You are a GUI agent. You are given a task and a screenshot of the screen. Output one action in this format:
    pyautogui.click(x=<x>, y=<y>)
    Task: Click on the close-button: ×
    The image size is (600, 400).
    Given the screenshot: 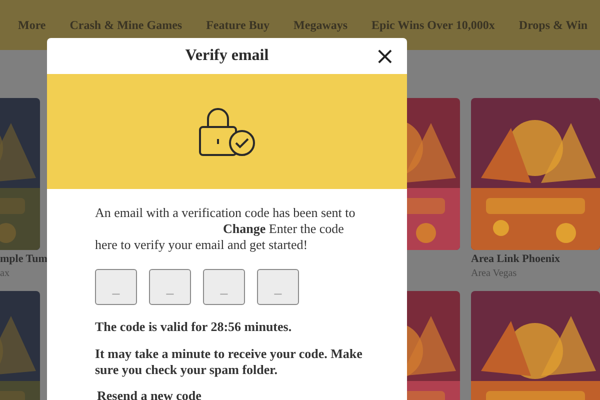 What is the action you would take?
    pyautogui.click(x=384, y=56)
    